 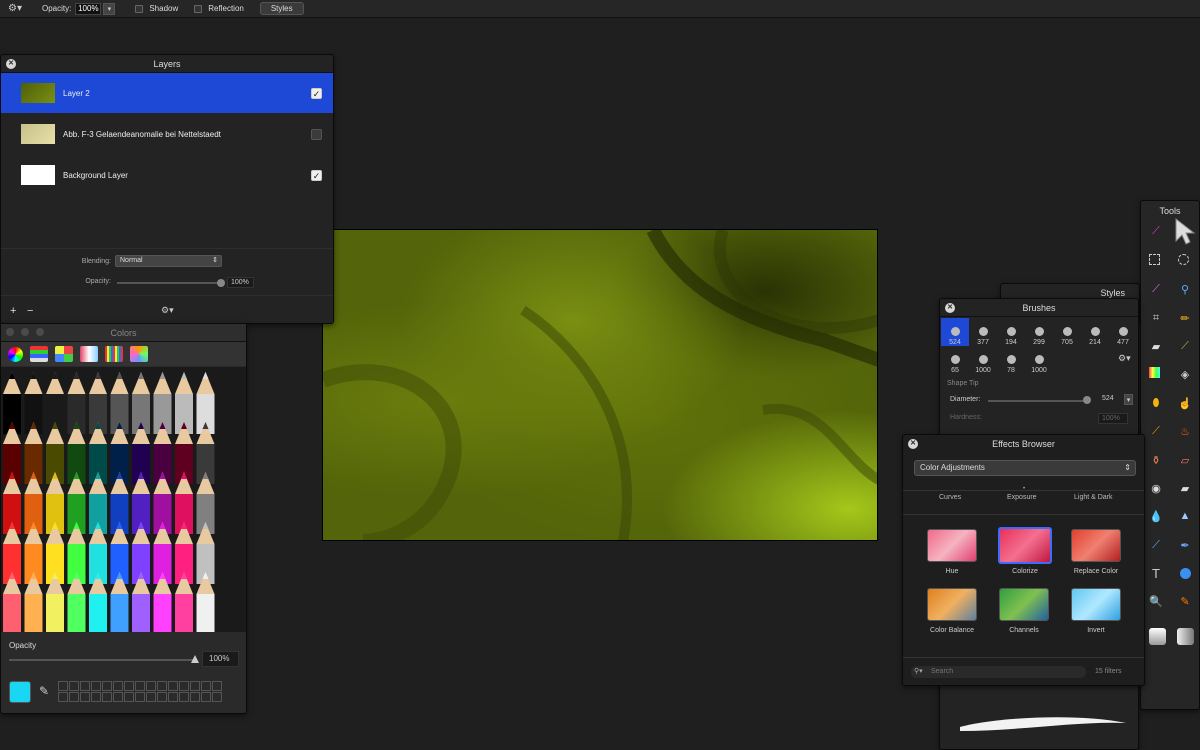 What do you see at coordinates (1124, 358) in the screenshot?
I see `brush-options-gear-icon: ⚙▾` at bounding box center [1124, 358].